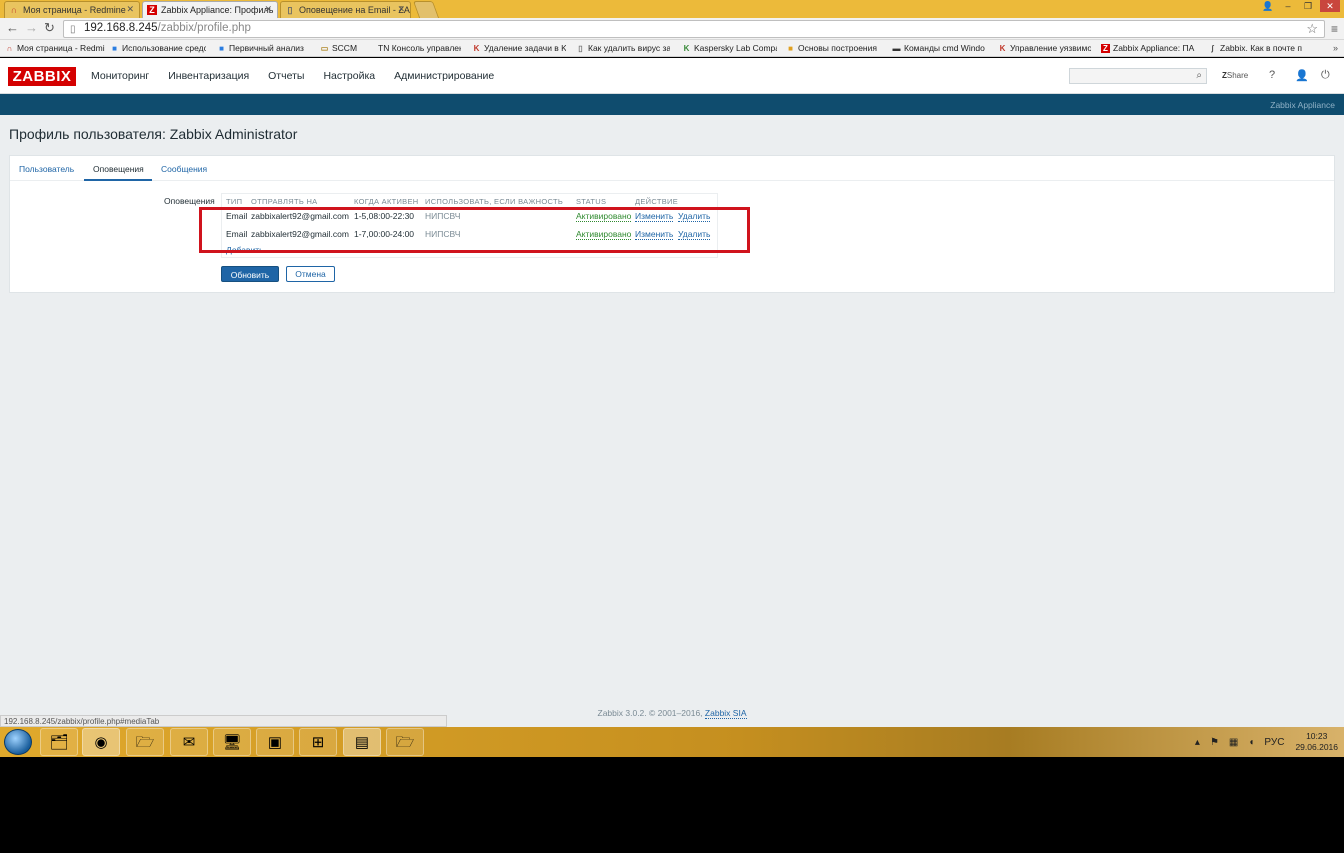  I want to click on bookmark-item: ʃ Zabbix. Как в почте п, so click(1256, 49).